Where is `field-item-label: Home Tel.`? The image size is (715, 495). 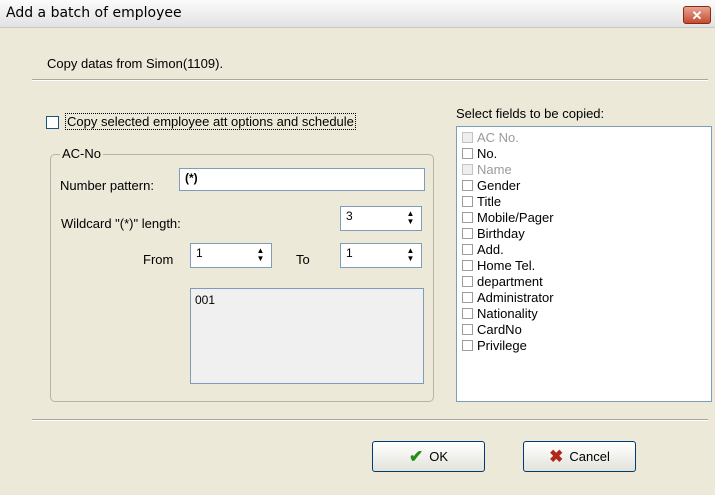
field-item-label: Home Tel. is located at coordinates (506, 265).